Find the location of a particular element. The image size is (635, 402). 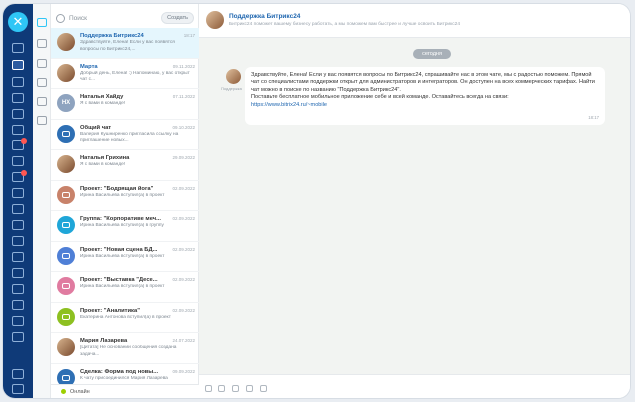

phone-icon is located at coordinates (42, 82).